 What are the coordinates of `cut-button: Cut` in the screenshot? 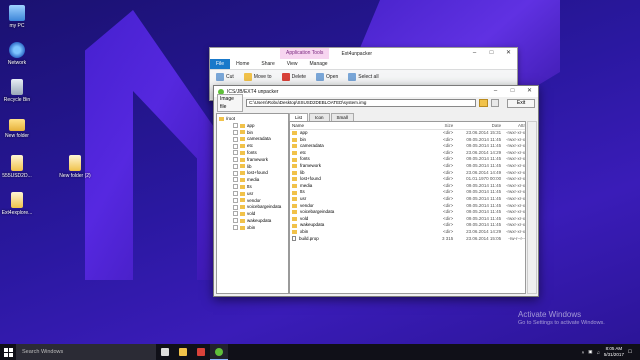 It's located at (225, 77).